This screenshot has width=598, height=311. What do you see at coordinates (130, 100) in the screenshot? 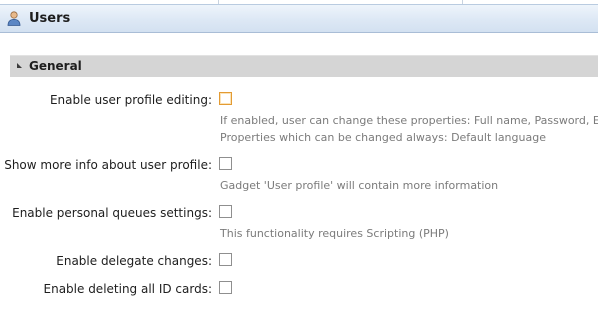
I see `setting-label-user-profile-editing: Enable user profile editing:` at bounding box center [130, 100].